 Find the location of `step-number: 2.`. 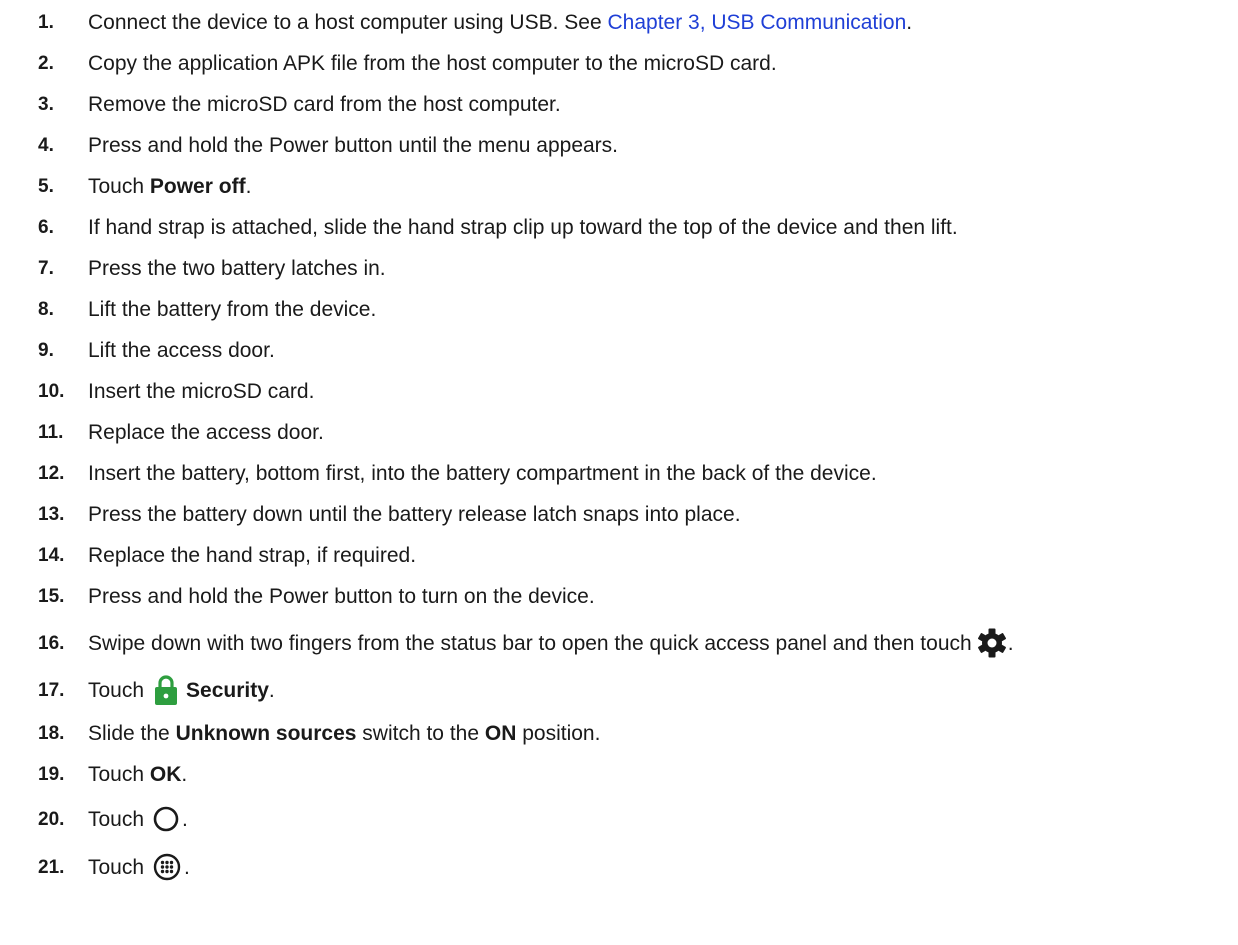

step-number: 2. is located at coordinates (46, 63).